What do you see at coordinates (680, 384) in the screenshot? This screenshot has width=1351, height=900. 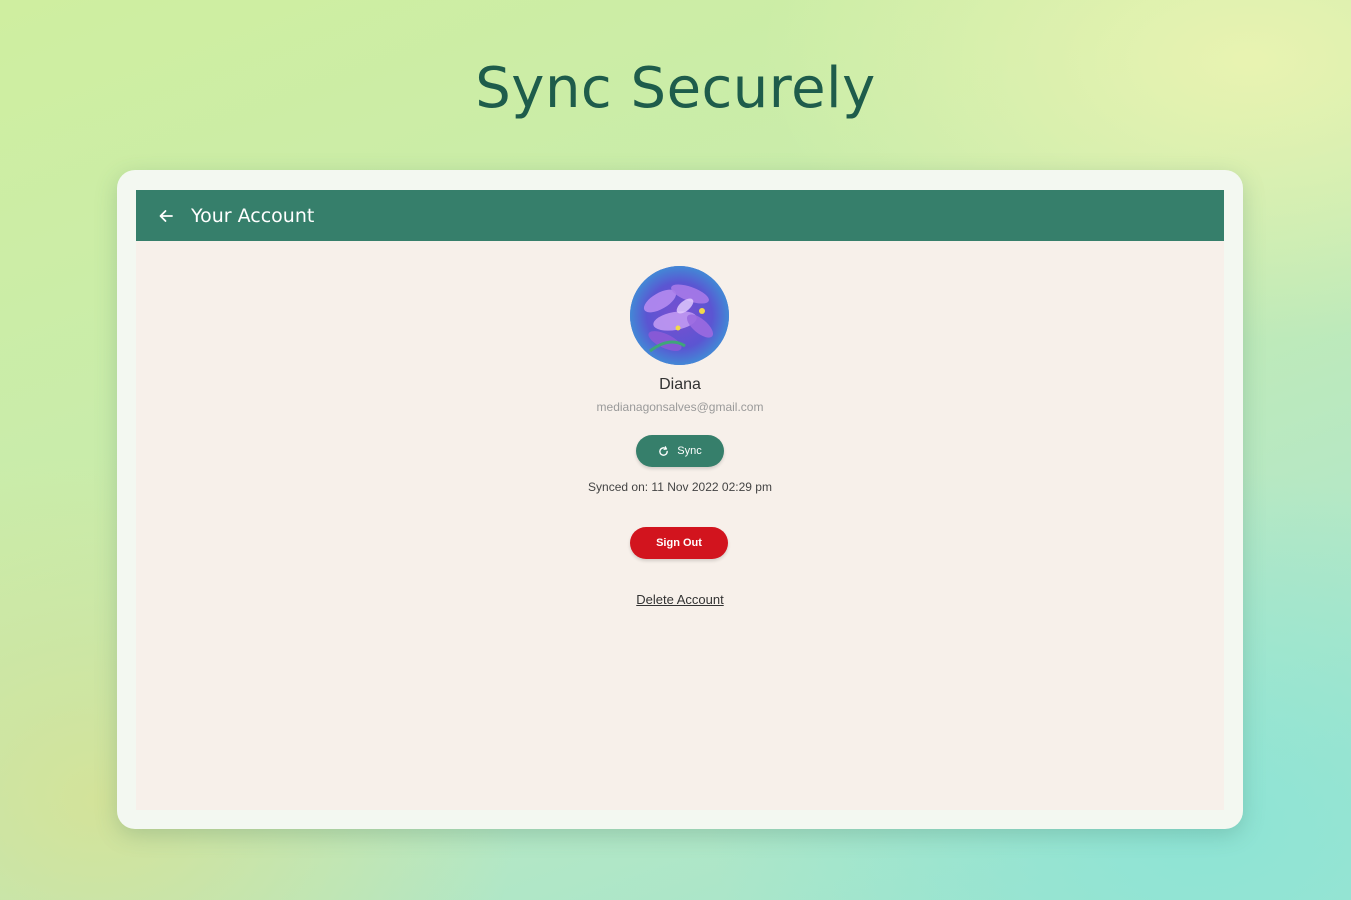 I see `user-name: Diana` at bounding box center [680, 384].